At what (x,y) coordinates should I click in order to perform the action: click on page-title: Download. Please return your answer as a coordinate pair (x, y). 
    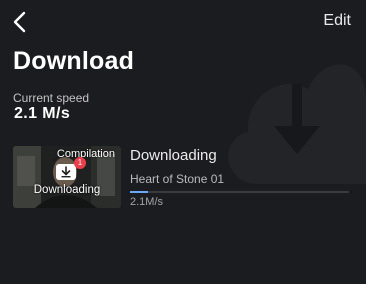
    Looking at the image, I should click on (74, 61).